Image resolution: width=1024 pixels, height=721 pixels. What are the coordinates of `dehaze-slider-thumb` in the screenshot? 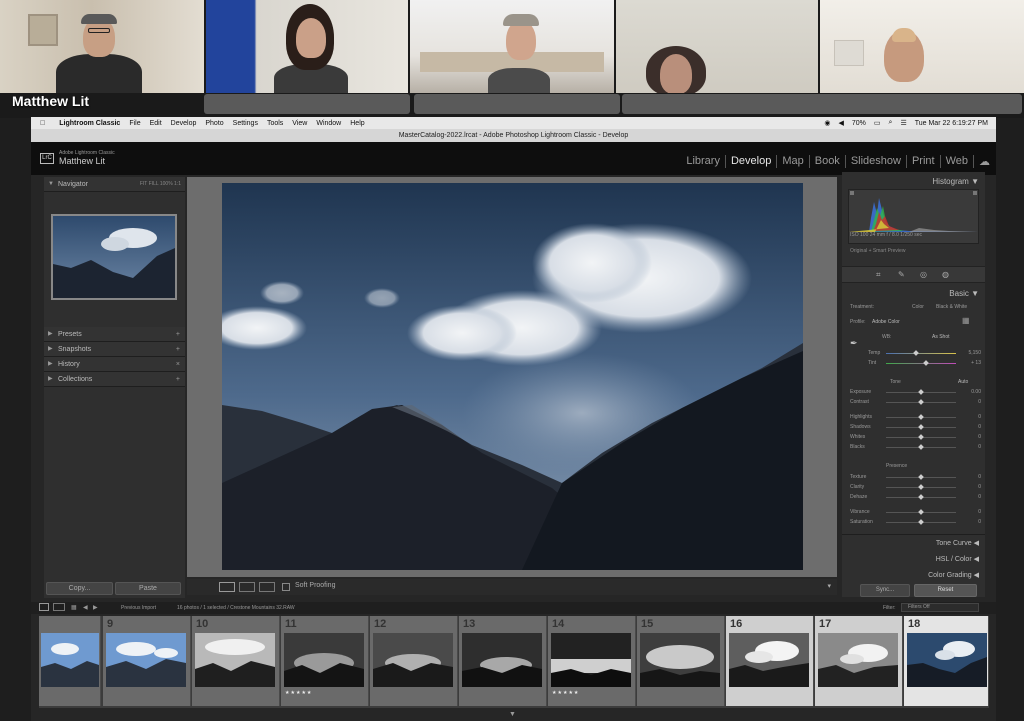 It's located at (921, 497).